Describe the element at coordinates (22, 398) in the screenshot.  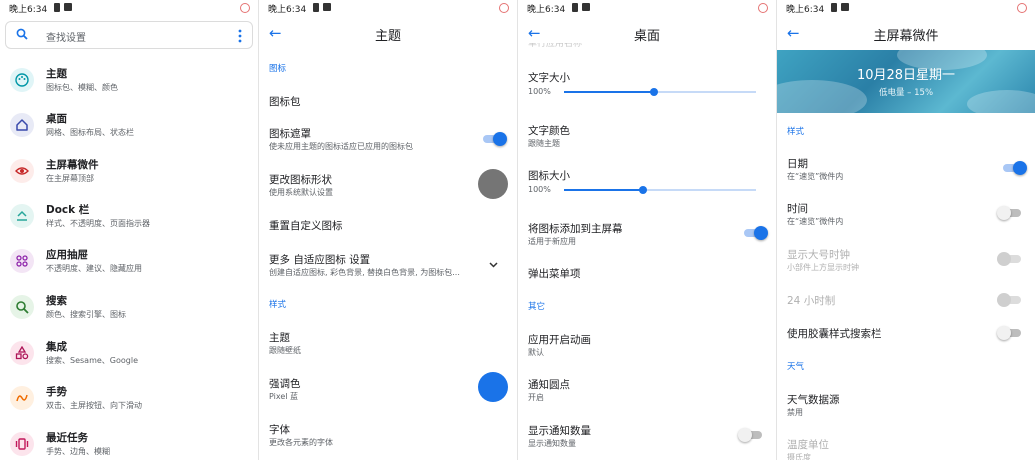
I see `gesture-icon` at that location.